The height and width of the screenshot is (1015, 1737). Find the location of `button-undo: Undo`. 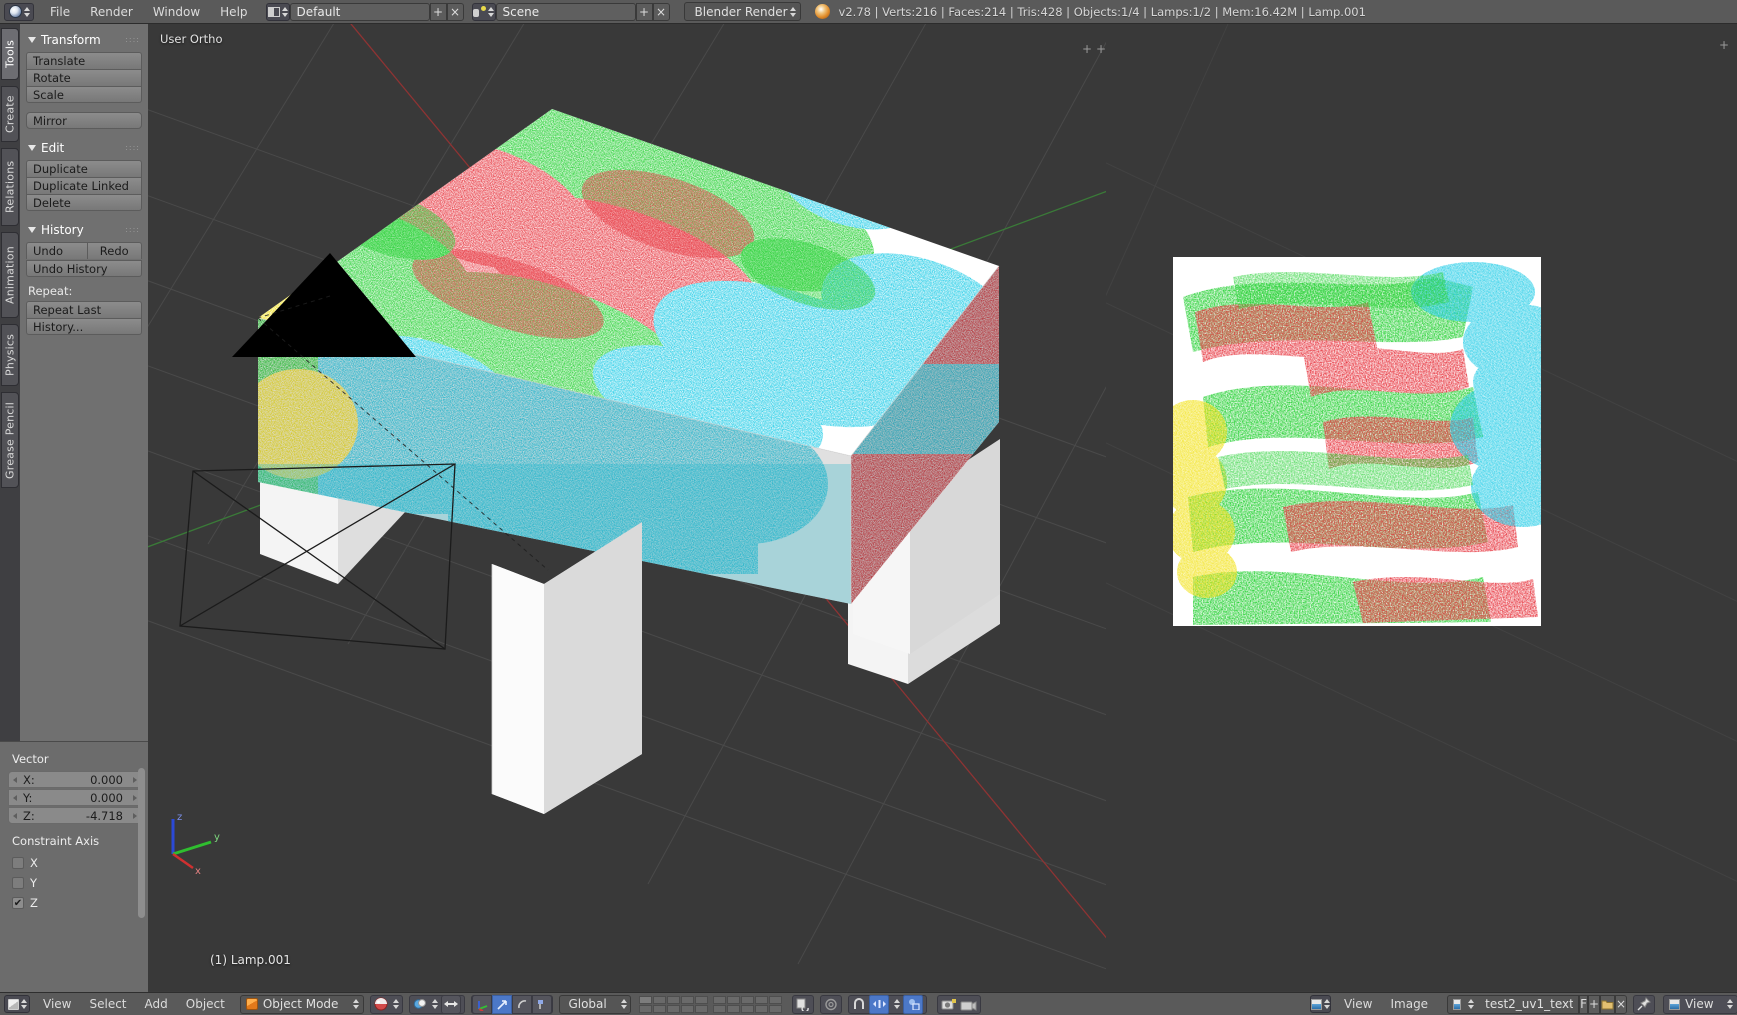

button-undo: Undo is located at coordinates (56, 250).